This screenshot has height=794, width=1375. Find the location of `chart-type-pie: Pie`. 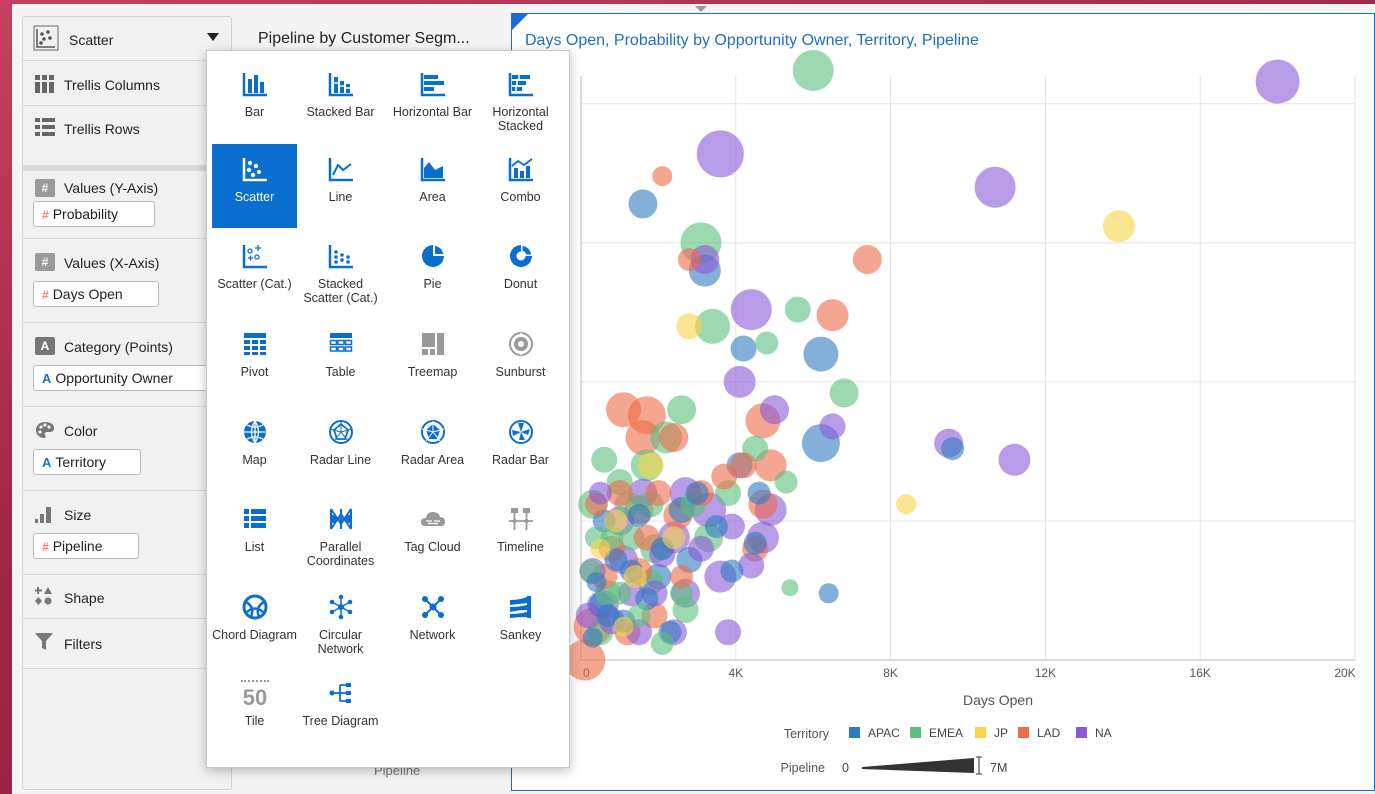

chart-type-pie: Pie is located at coordinates (432, 273).